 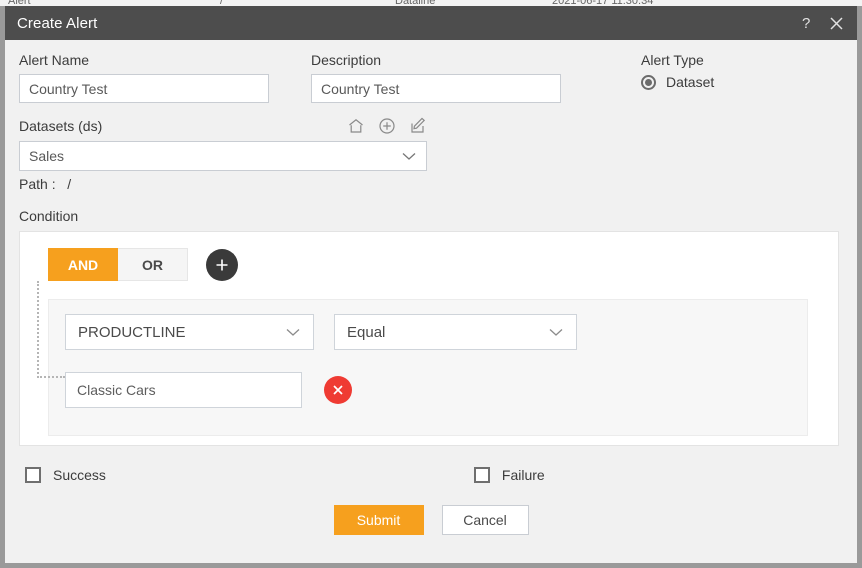 I want to click on radio-icon, so click(x=648, y=82).